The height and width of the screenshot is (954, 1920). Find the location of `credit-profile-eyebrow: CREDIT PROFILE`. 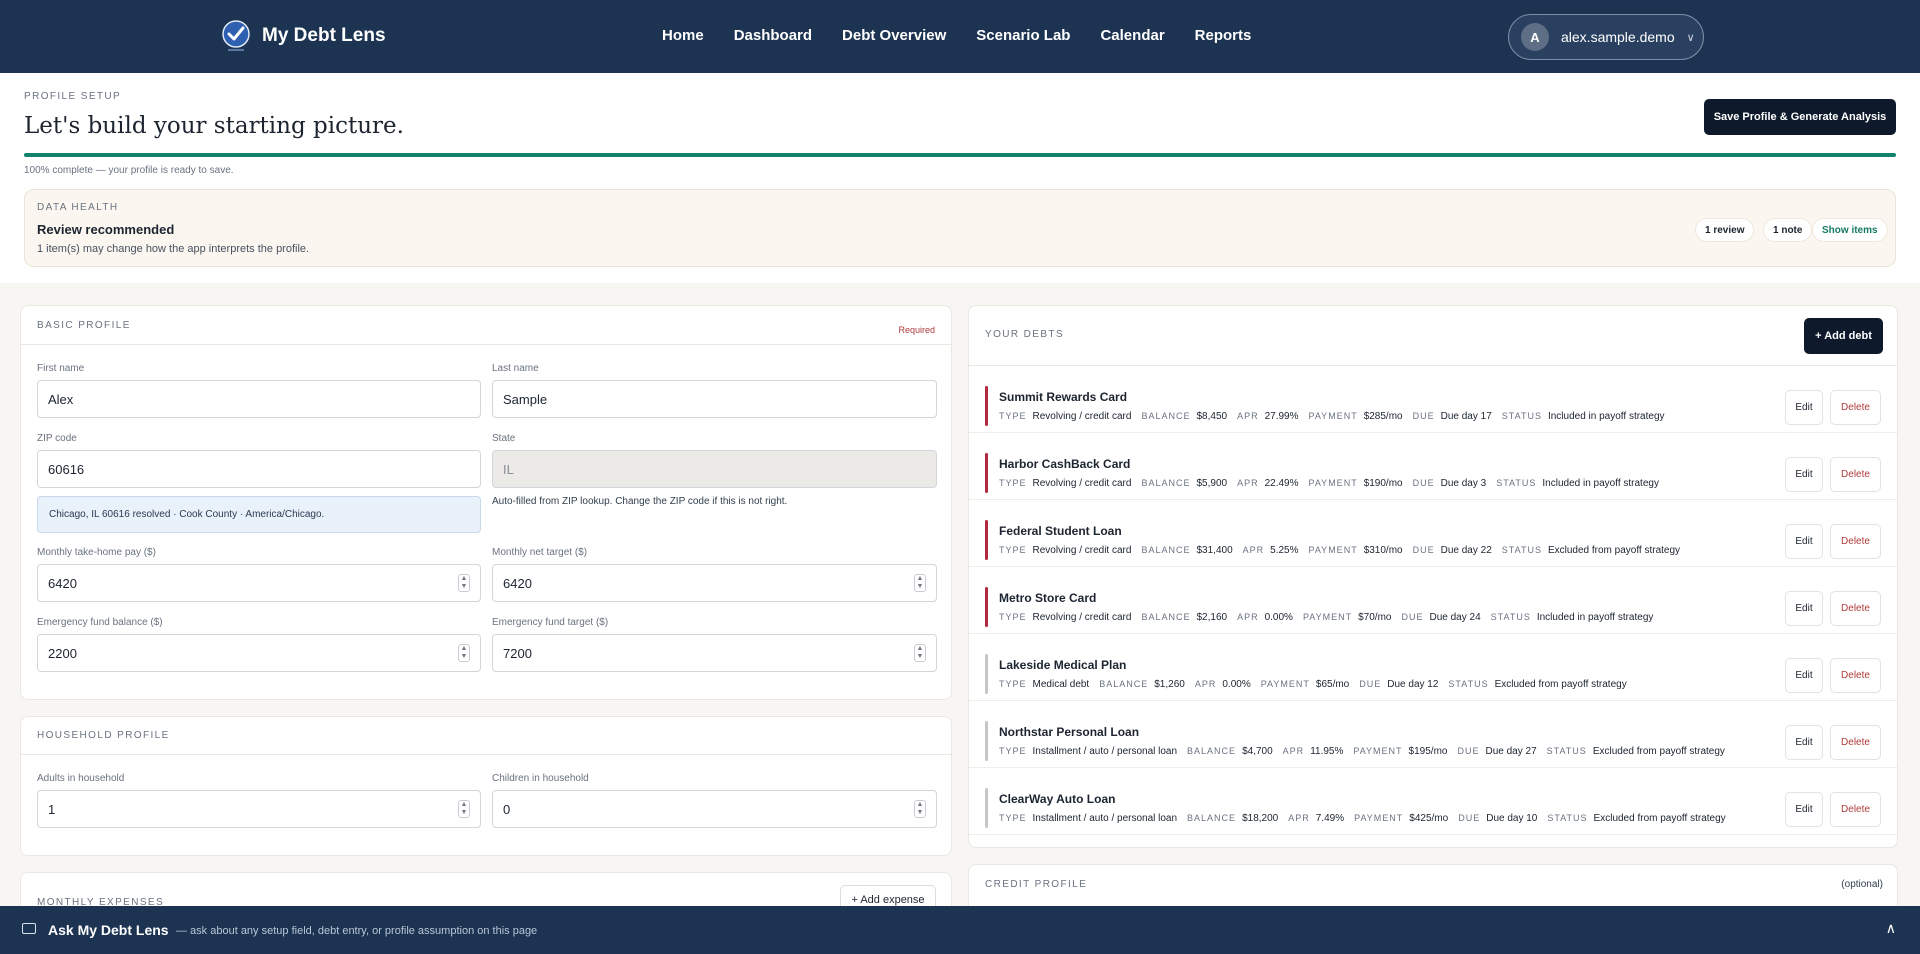

credit-profile-eyebrow: CREDIT PROFILE is located at coordinates (1036, 884).